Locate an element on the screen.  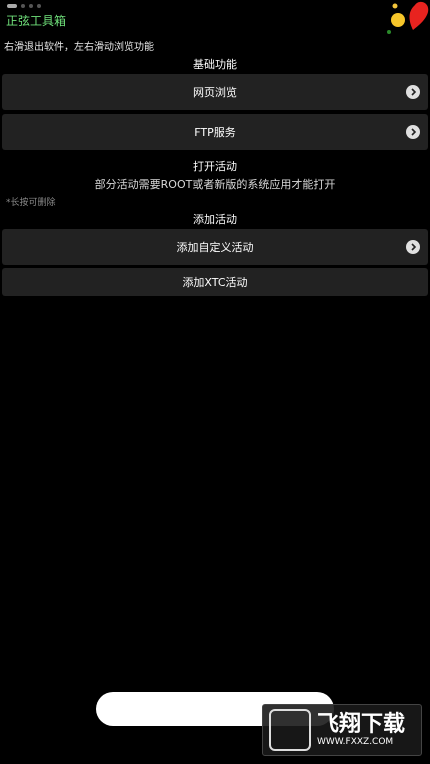
row-label: FTP服务 is located at coordinates (215, 132).